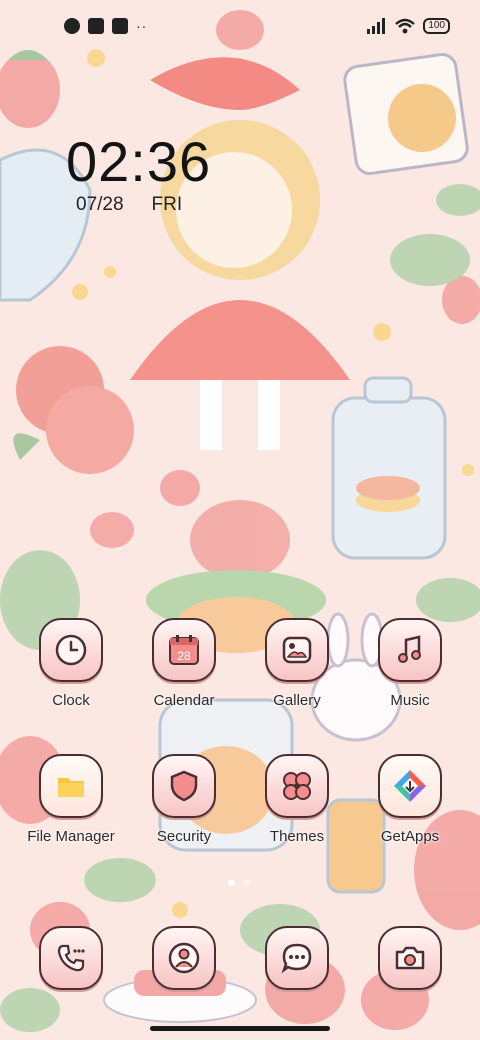 Image resolution: width=480 pixels, height=1040 pixels. Describe the element at coordinates (240, 28) in the screenshot. I see `status-bar: ·· 100` at that location.